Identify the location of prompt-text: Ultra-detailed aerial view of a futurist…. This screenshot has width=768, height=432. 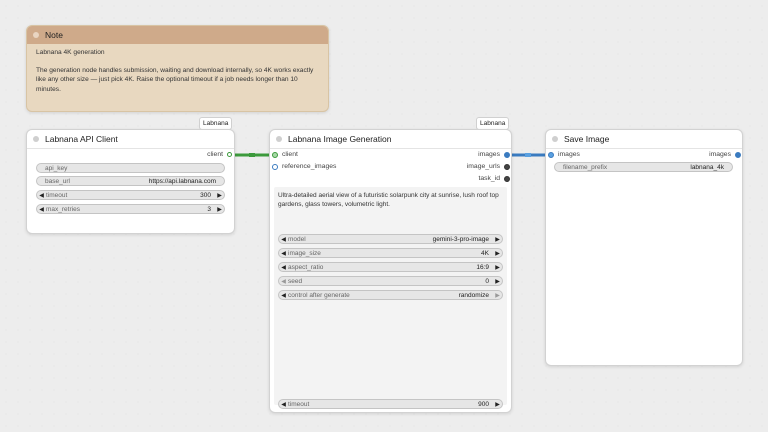
(388, 200).